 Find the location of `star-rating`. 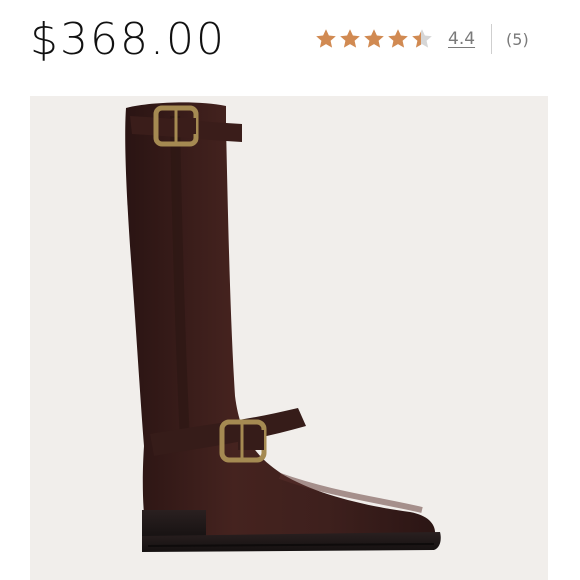

star-rating is located at coordinates (374, 39).